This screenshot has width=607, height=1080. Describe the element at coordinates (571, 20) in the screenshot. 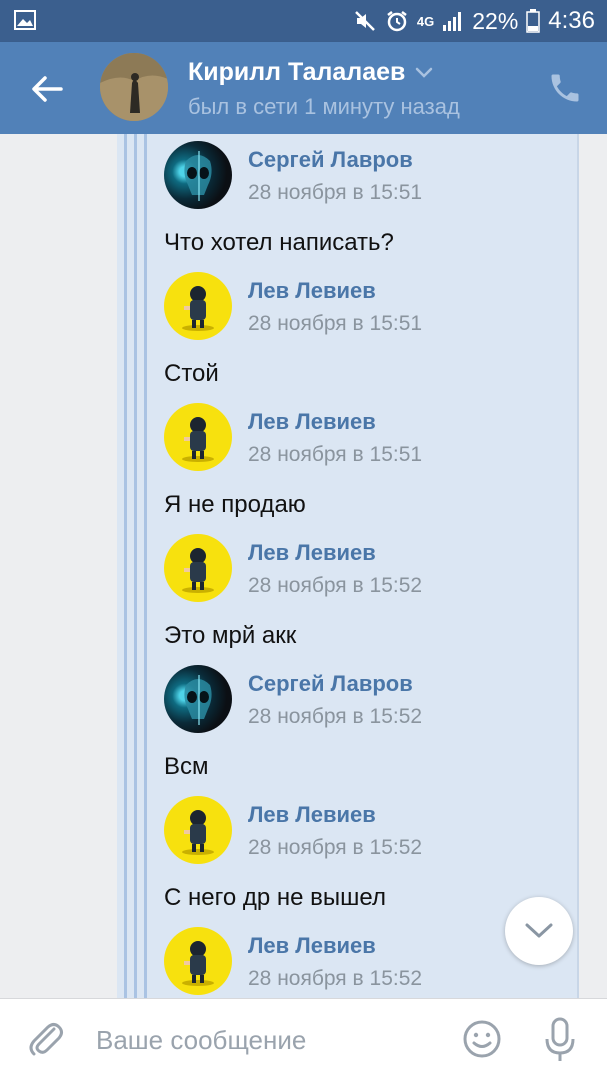

I see `clock: 4:36` at that location.